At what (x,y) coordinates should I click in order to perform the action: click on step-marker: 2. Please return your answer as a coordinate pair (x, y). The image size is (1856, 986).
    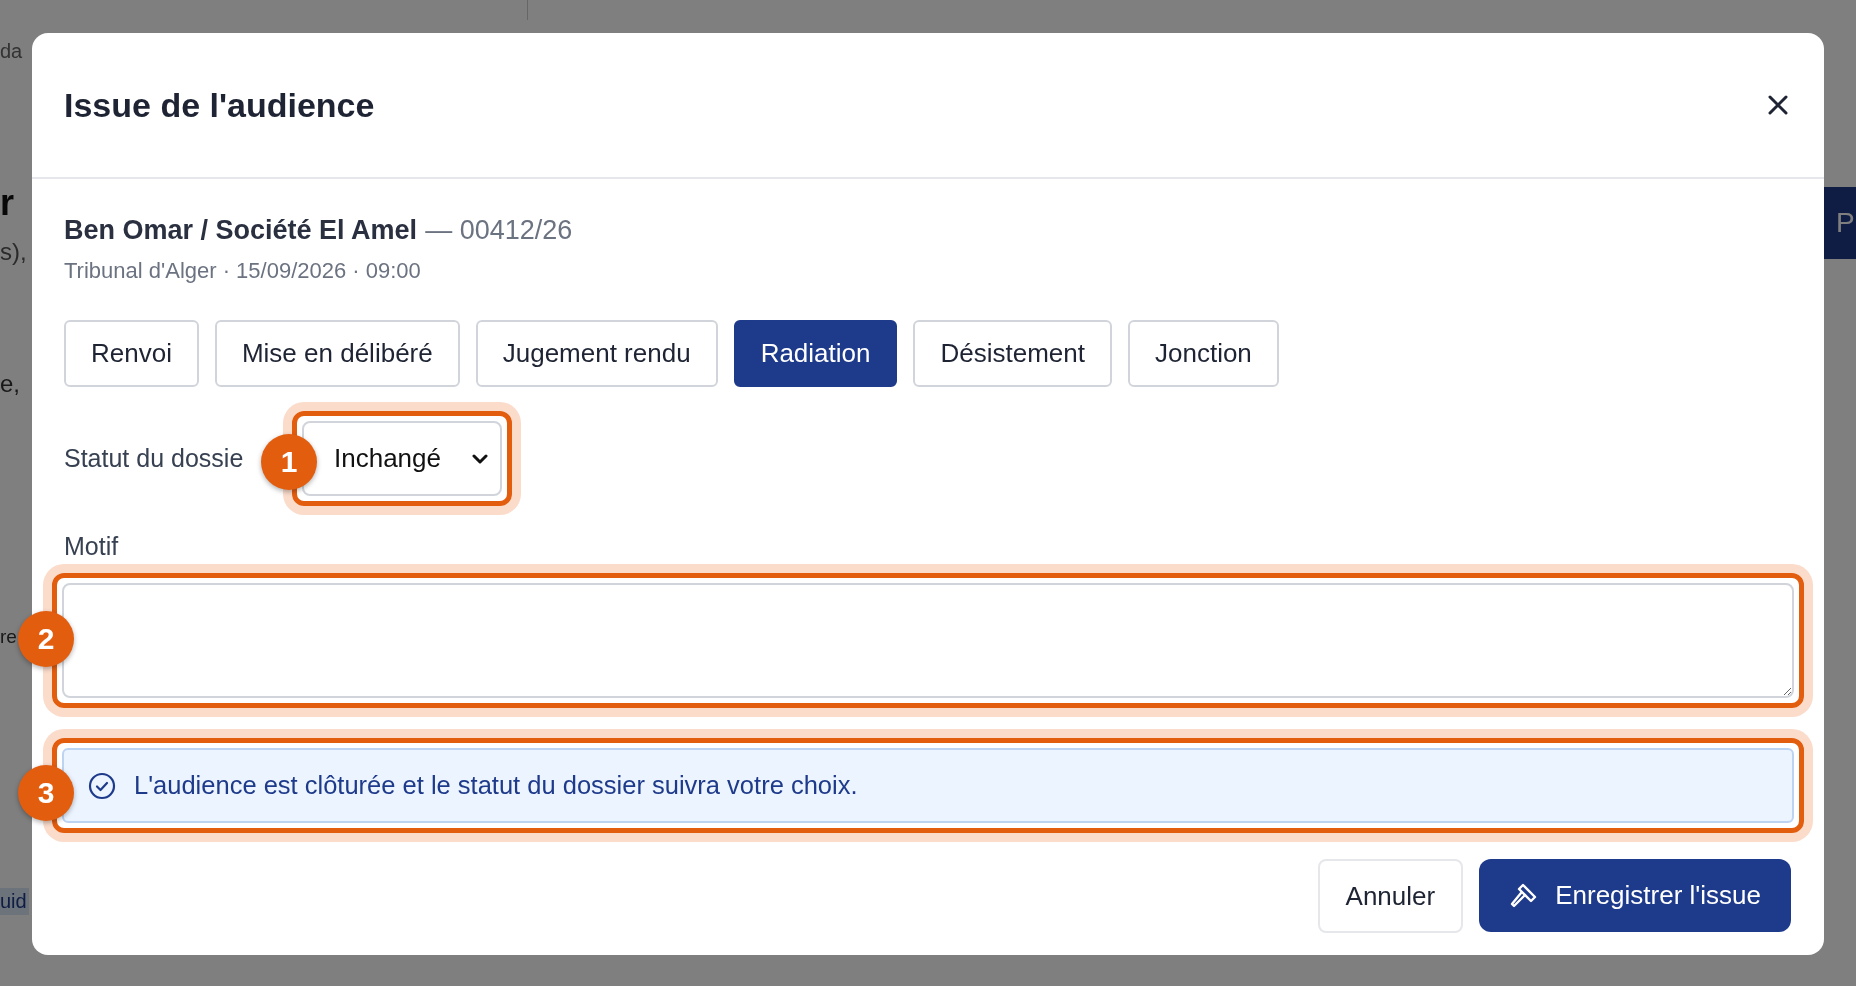
    Looking at the image, I should click on (46, 639).